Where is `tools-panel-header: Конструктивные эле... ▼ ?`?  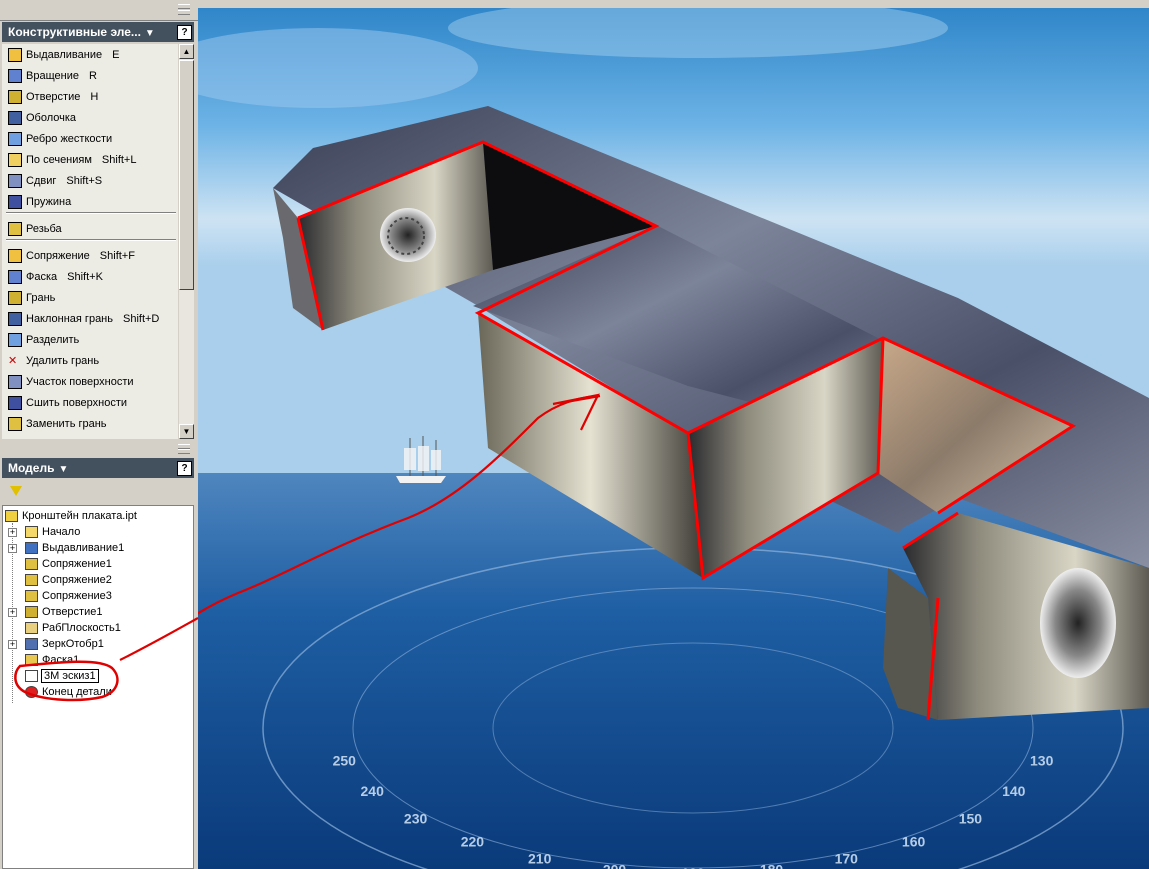
tools-panel-header: Конструктивные эле... ▼ ? is located at coordinates (98, 32).